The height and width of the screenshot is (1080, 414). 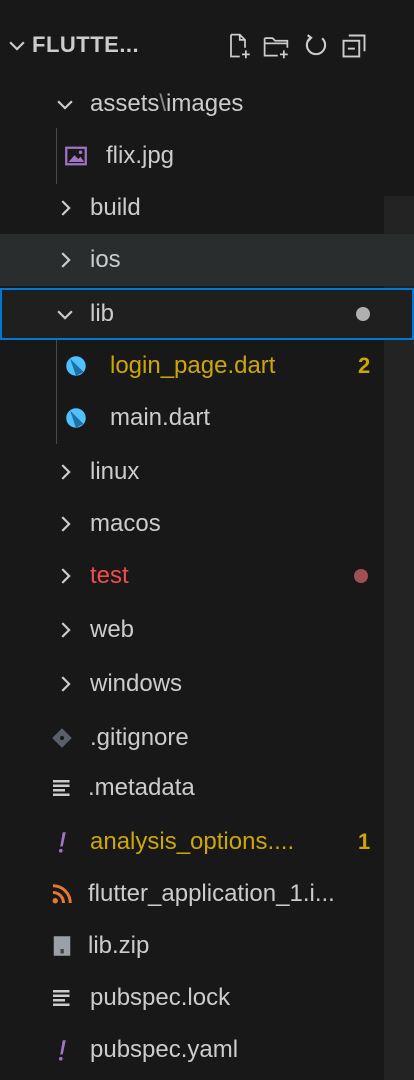 I want to click on folder-label: web, so click(x=112, y=629).